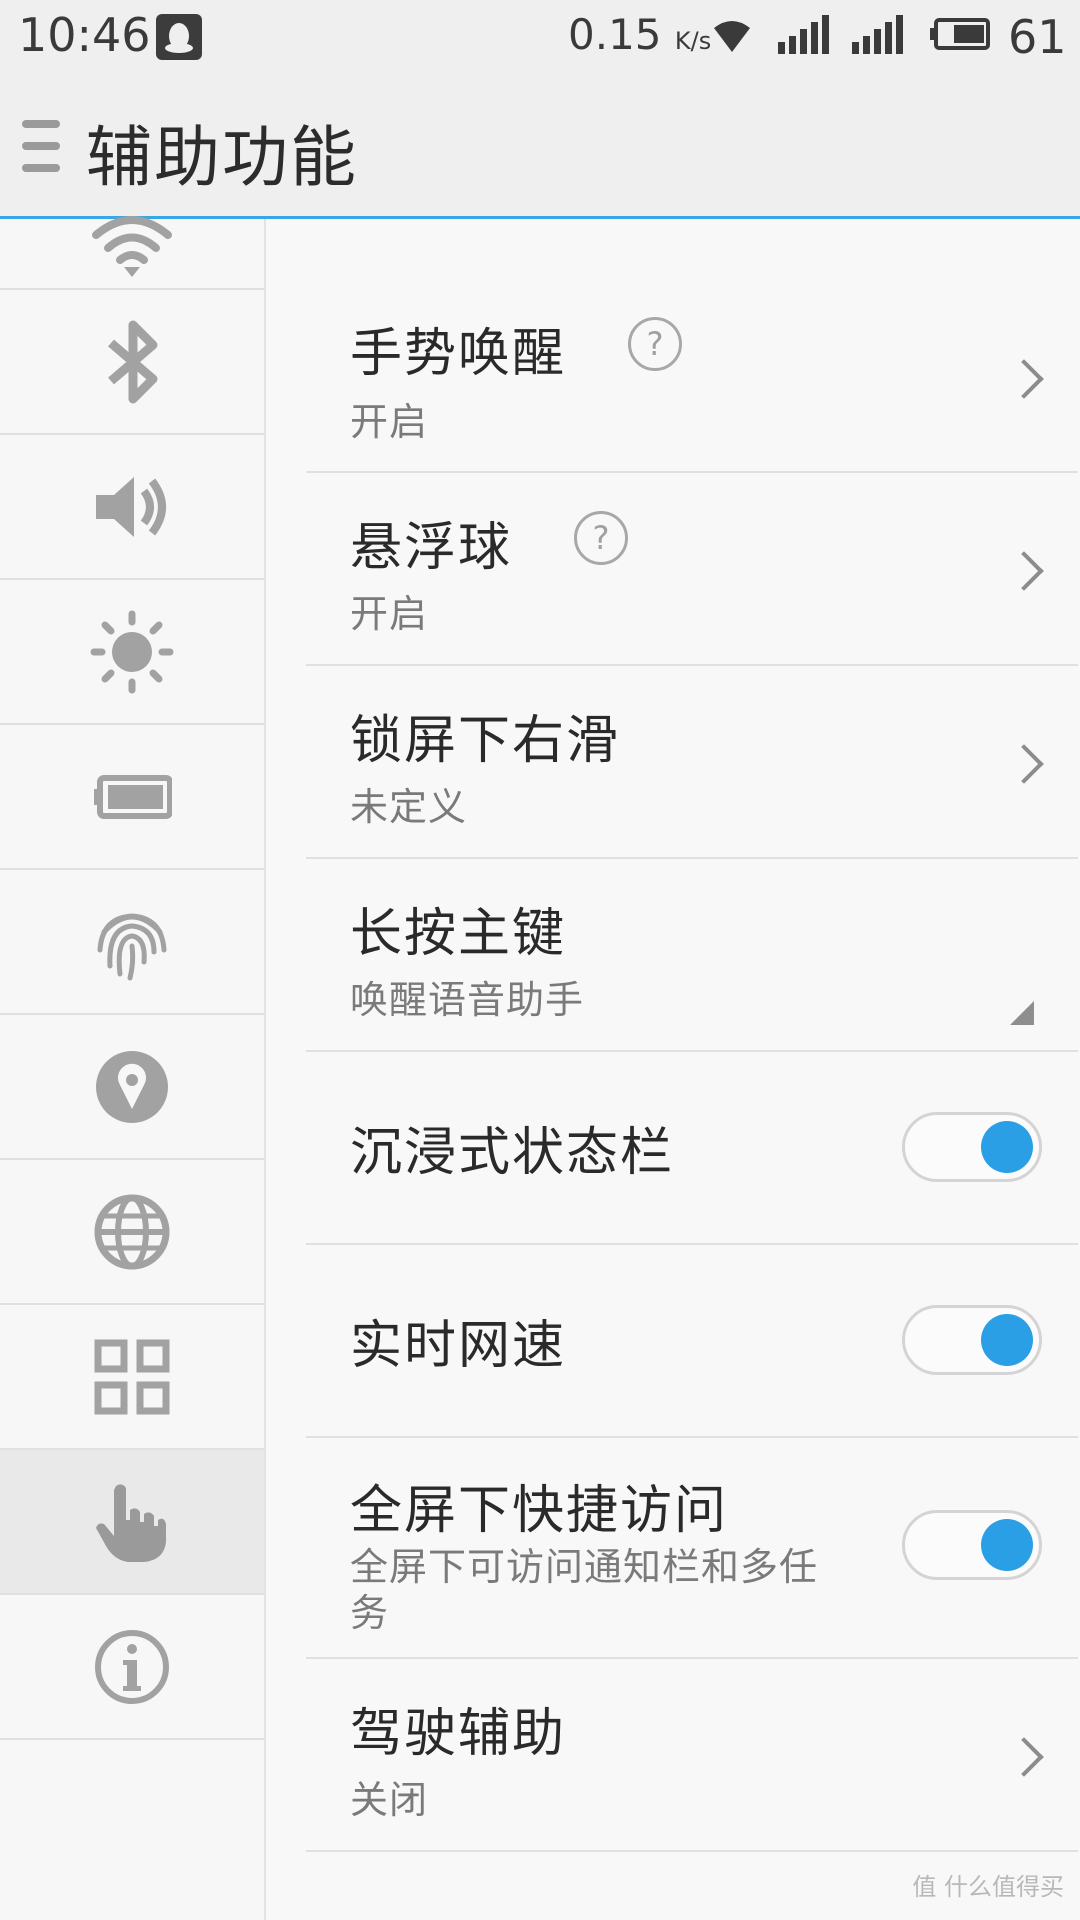  Describe the element at coordinates (132, 246) in the screenshot. I see `wifi-icon` at that location.